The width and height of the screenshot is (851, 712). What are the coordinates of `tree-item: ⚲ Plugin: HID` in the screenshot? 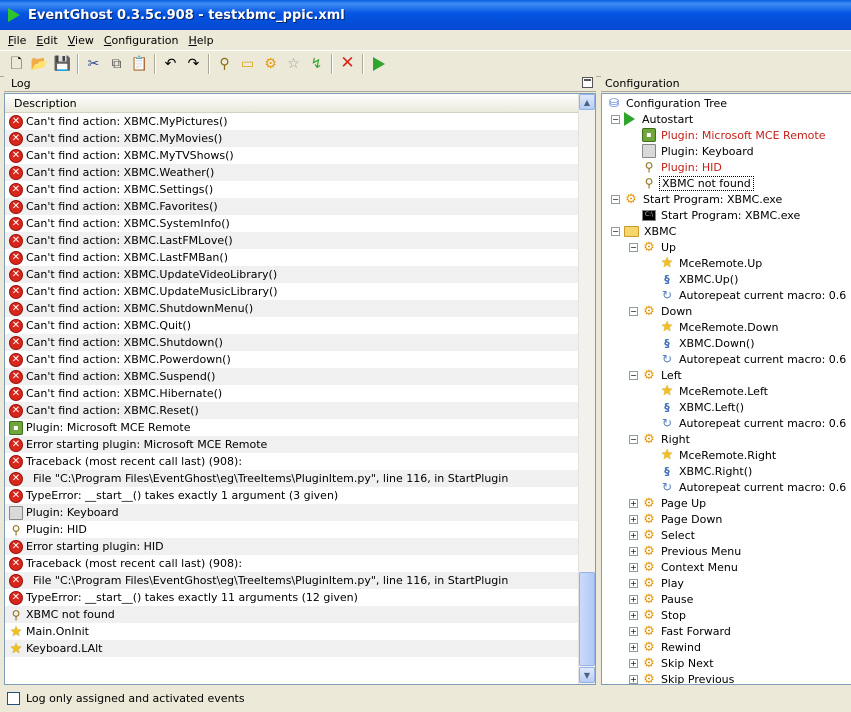 It's located at (676, 167).